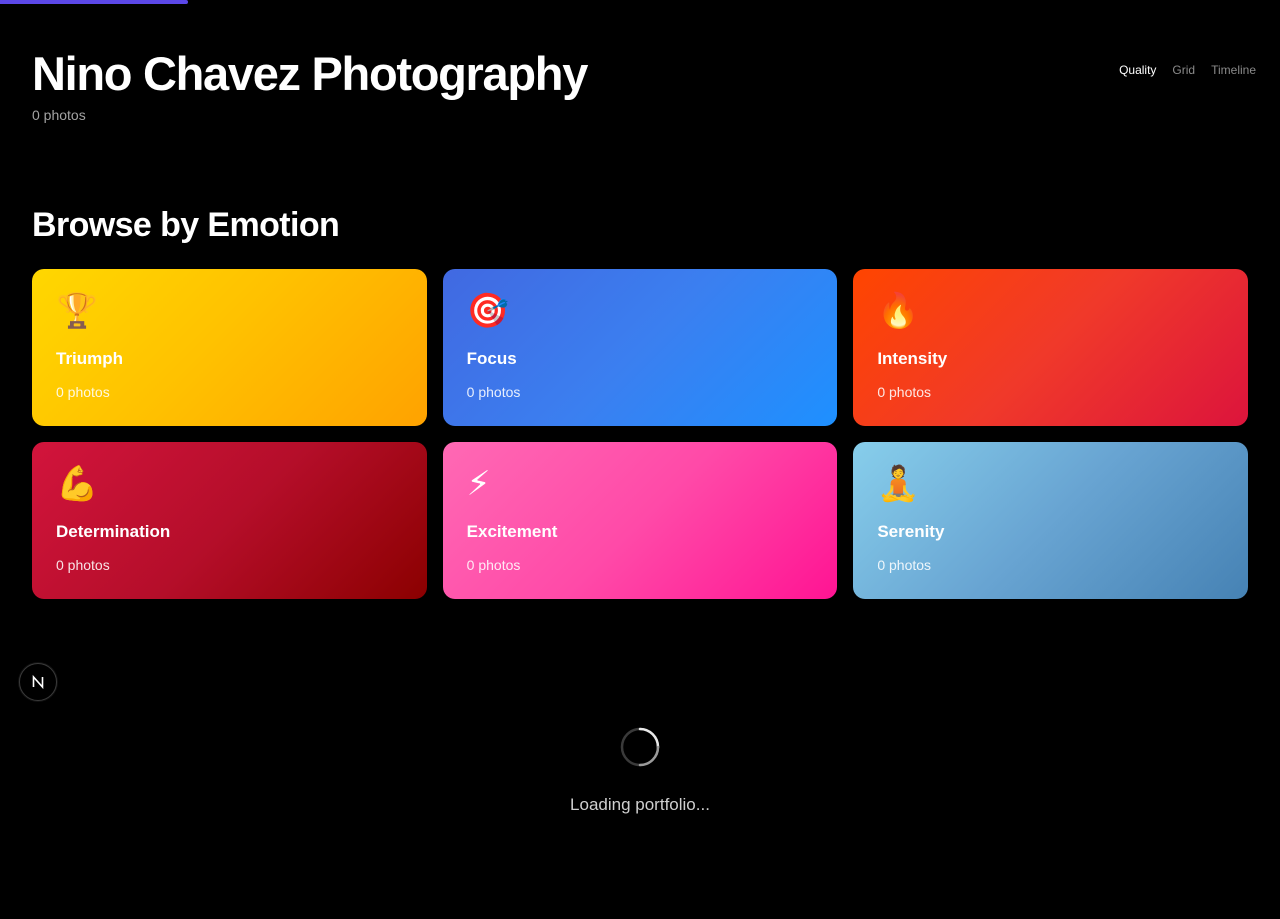 Image resolution: width=1280 pixels, height=919 pixels. I want to click on view-quality-link: Quality, so click(1137, 70).